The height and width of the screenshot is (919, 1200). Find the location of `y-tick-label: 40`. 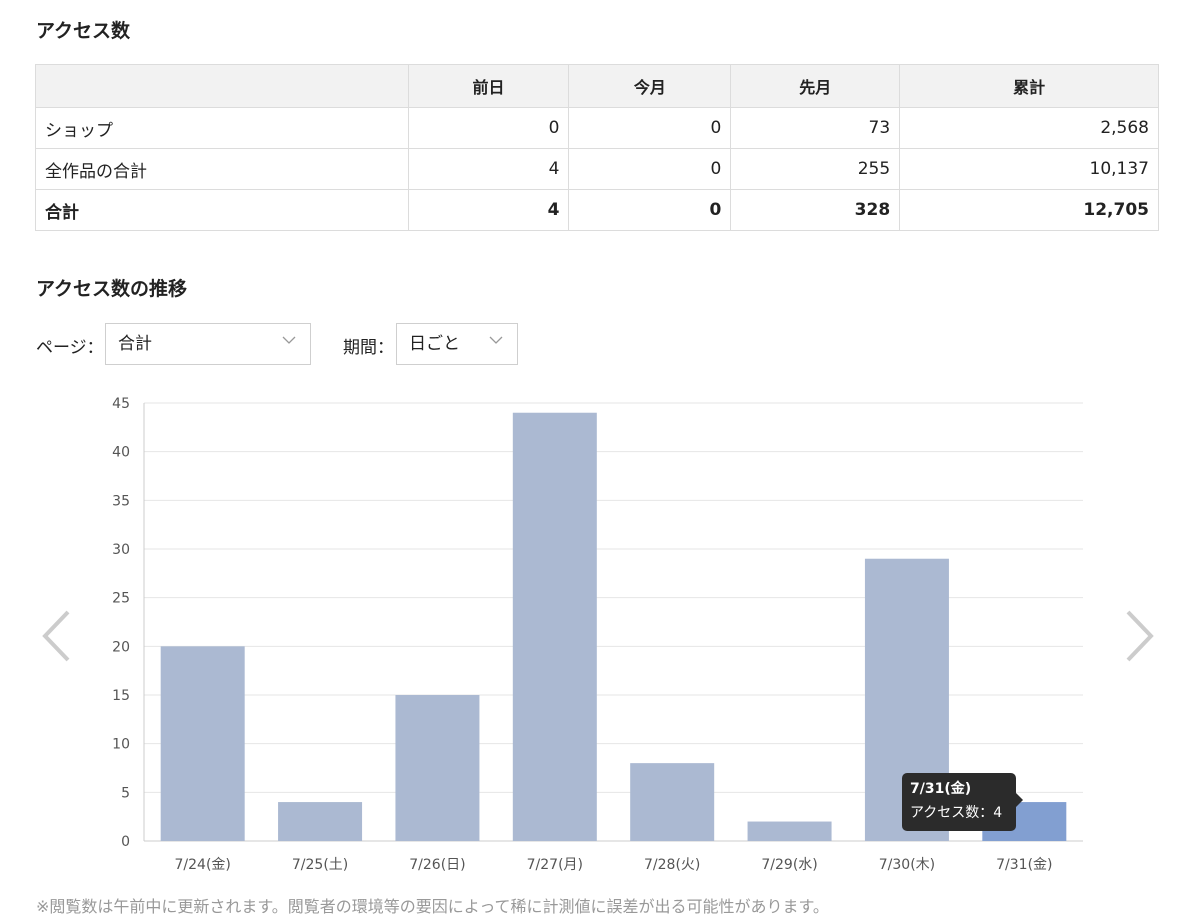

y-tick-label: 40 is located at coordinates (121, 453).